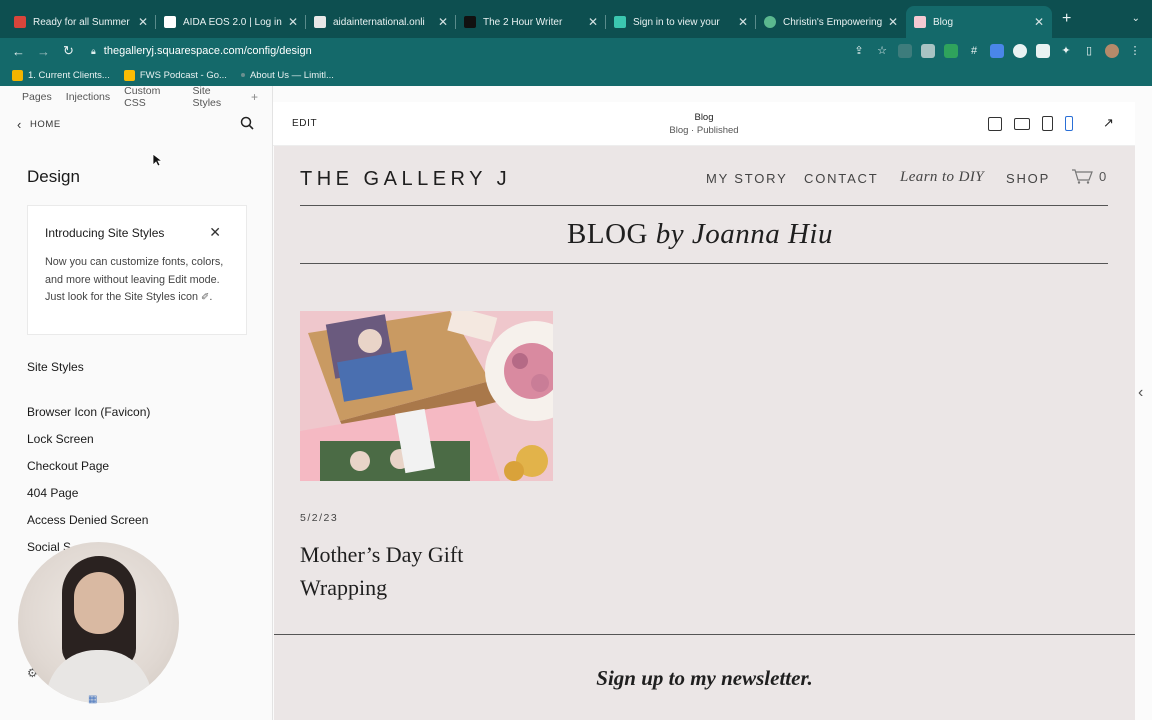 Image resolution: width=1152 pixels, height=720 pixels. Describe the element at coordinates (979, 22) in the screenshot. I see `browser-tab-active: Blog ✕` at that location.